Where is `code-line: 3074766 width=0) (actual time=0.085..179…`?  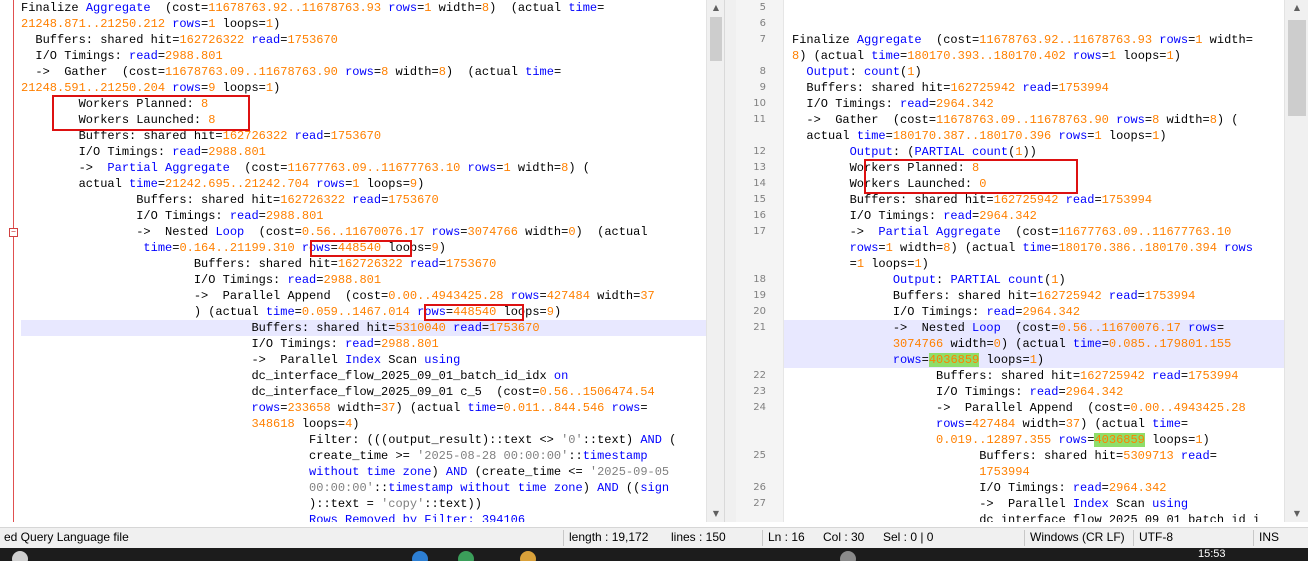 code-line: 3074766 width=0) (actual time=0.085..179… is located at coordinates (1012, 344).